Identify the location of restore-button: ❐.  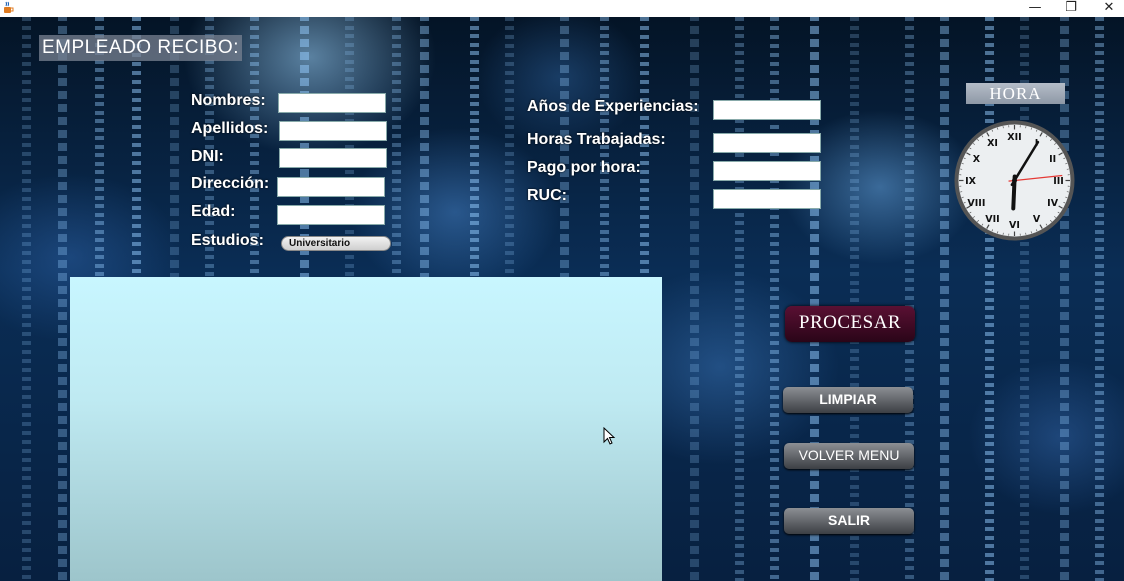
(1071, 8).